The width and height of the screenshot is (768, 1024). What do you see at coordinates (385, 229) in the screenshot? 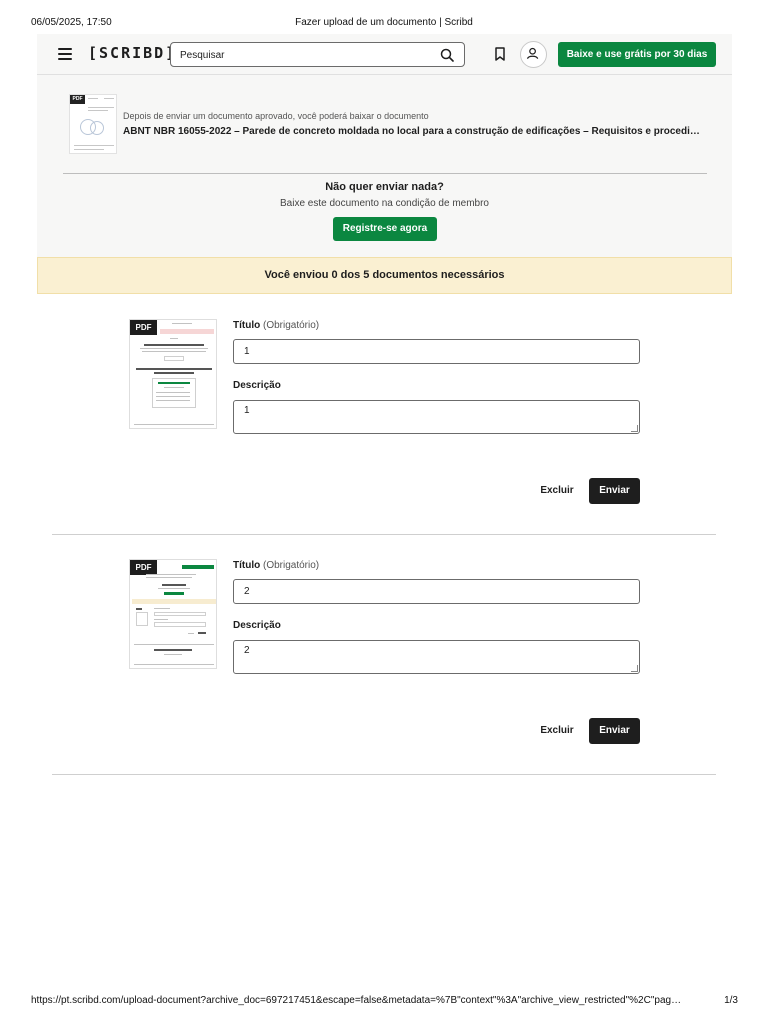
I see `register-button: Registre-se agora` at bounding box center [385, 229].